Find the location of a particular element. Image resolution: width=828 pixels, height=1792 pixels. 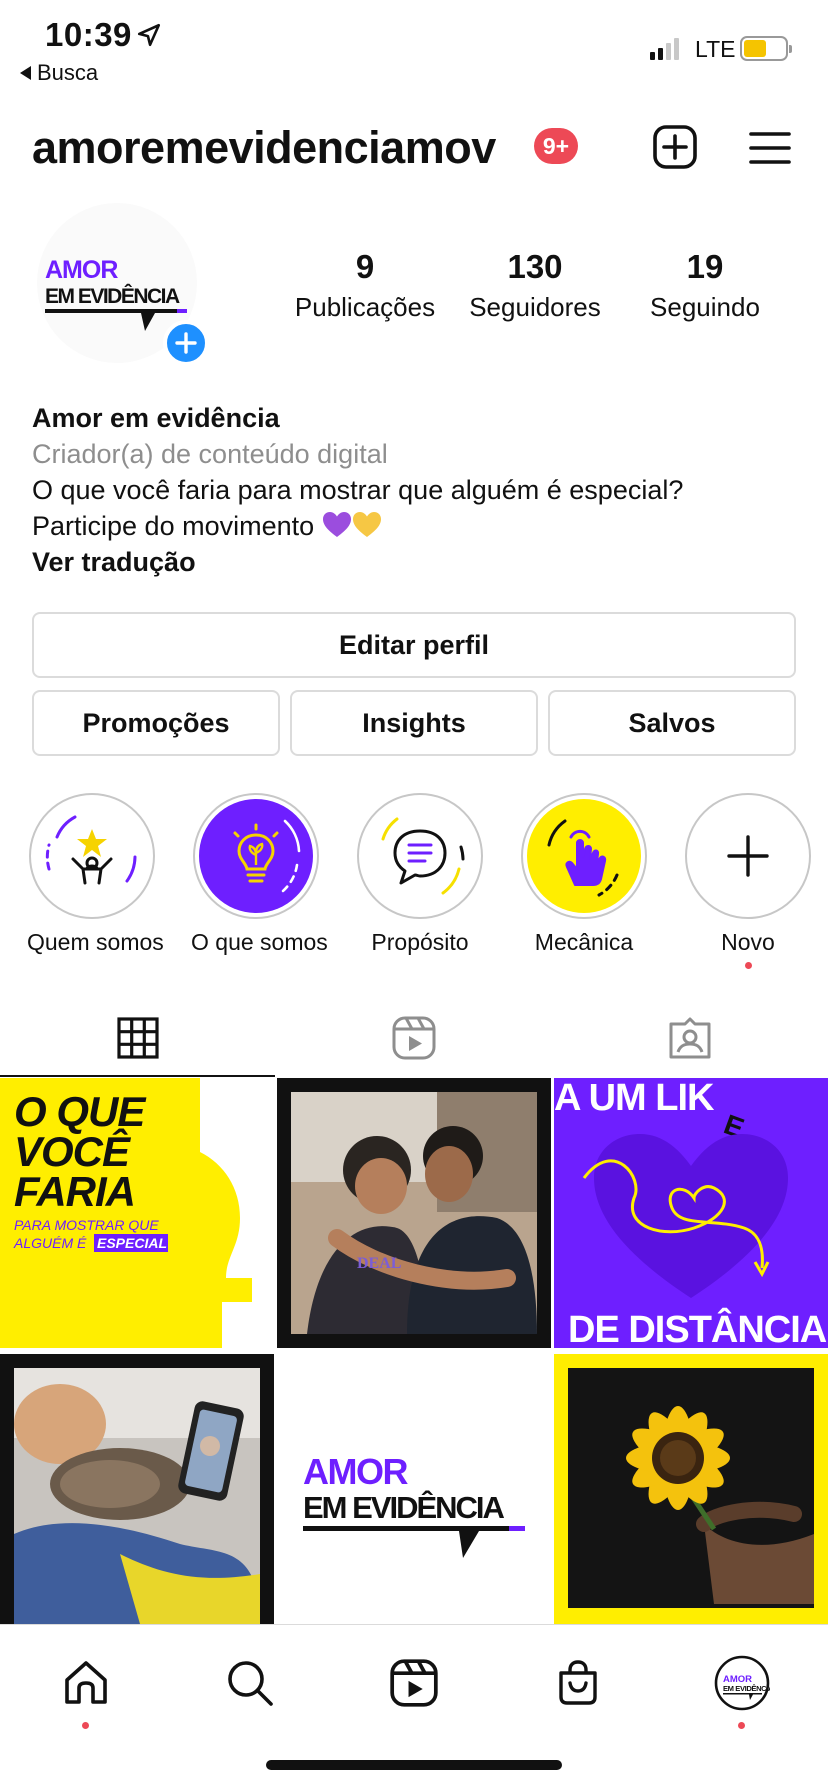

insights-button: Insights is located at coordinates (414, 723).